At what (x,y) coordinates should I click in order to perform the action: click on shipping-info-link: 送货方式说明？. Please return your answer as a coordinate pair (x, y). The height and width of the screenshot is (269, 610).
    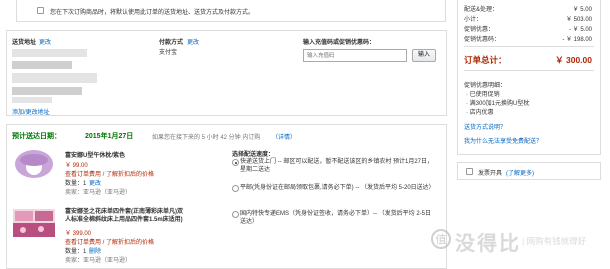
    Looking at the image, I should click on (485, 126).